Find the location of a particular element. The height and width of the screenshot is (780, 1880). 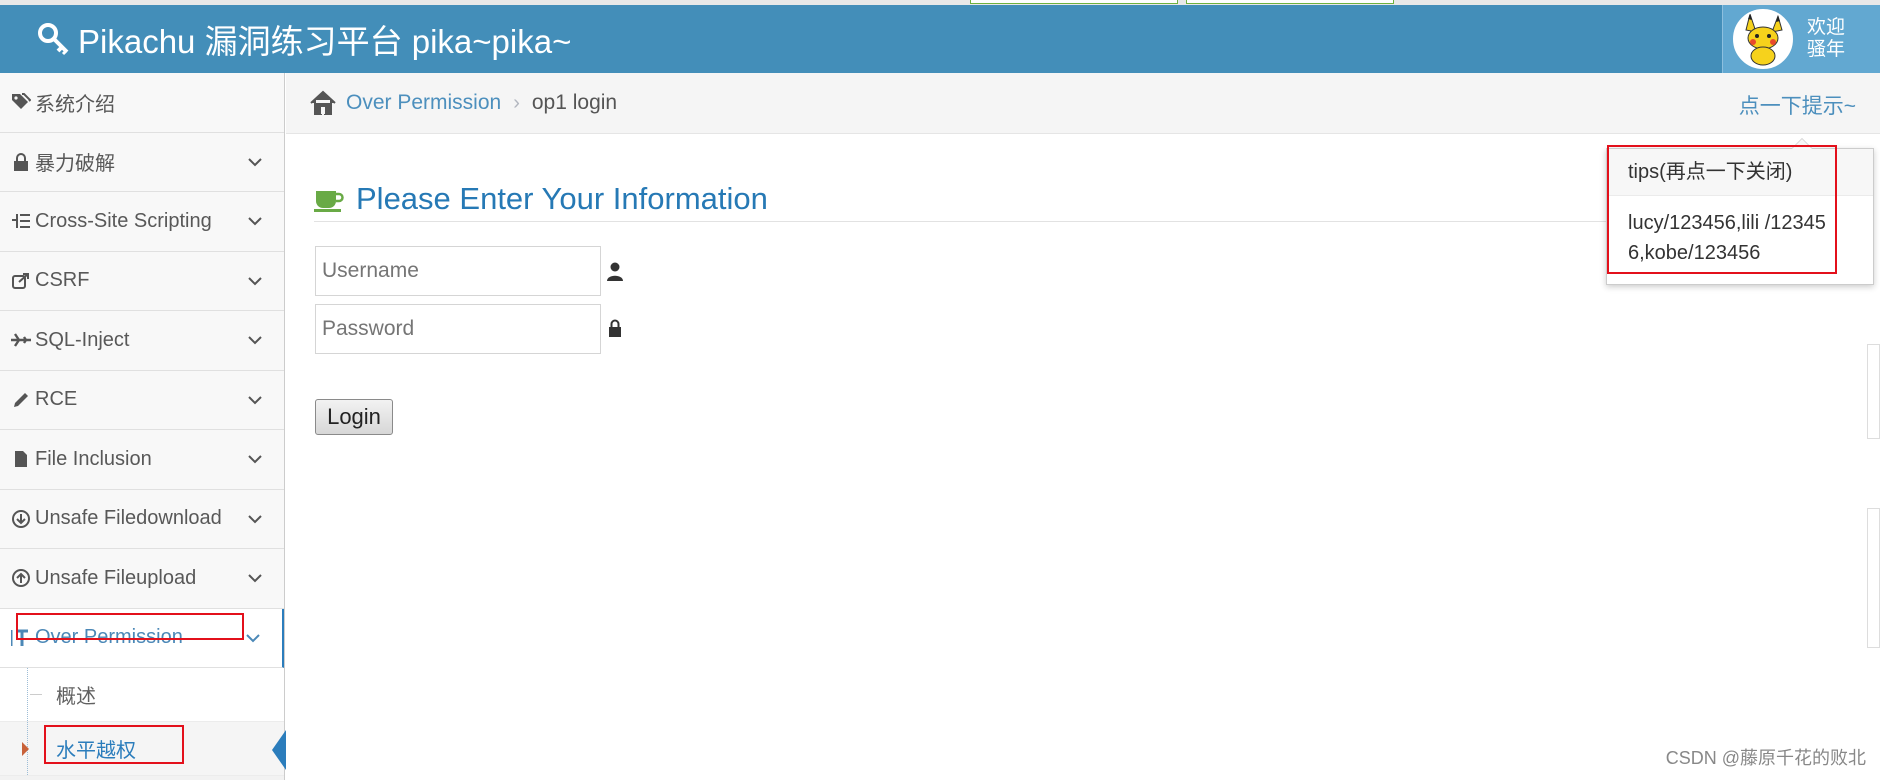

download-icon is located at coordinates (21, 519).